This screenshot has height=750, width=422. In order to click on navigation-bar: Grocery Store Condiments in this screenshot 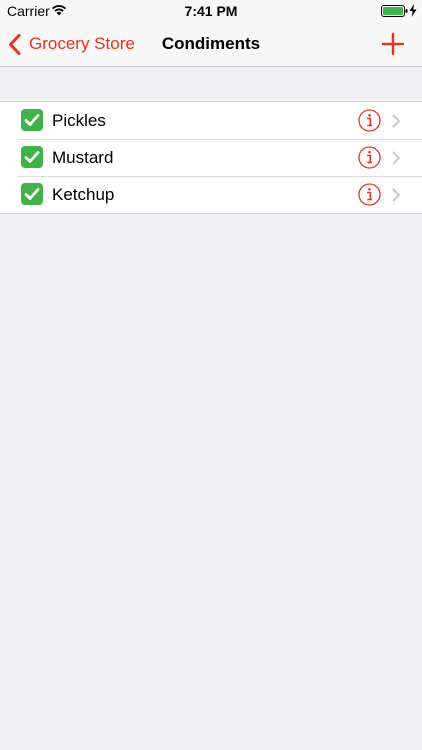, I will do `click(211, 44)`.